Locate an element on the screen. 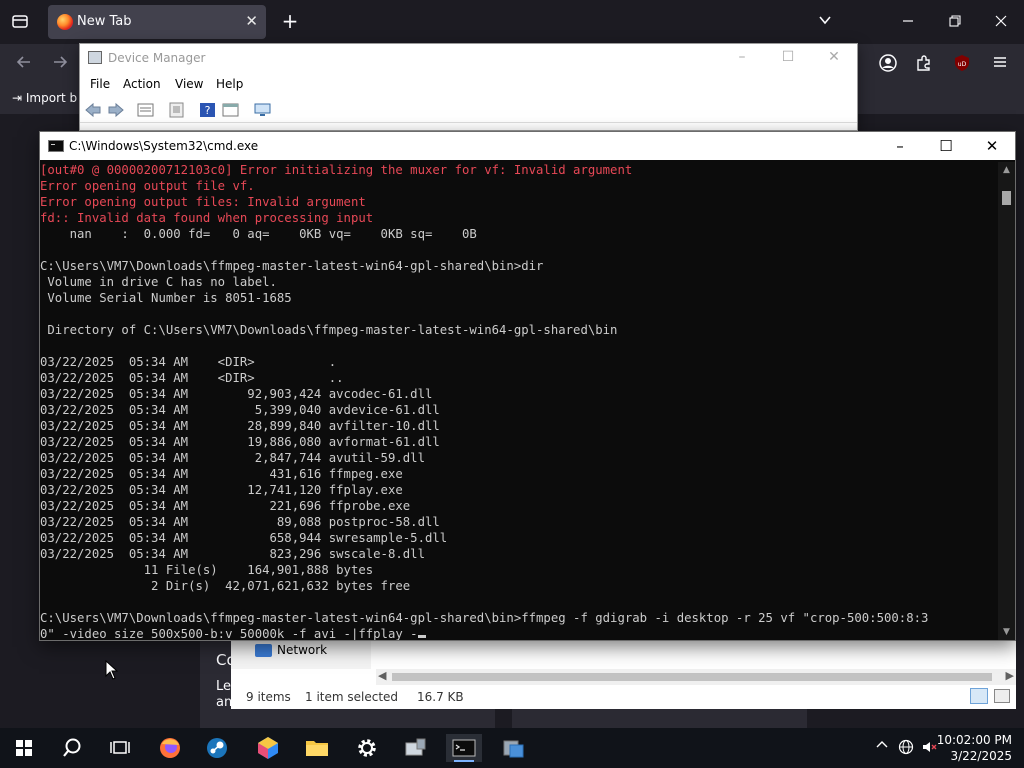 The image size is (1024, 768). console-line: Error opening output file vf. is located at coordinates (147, 186).